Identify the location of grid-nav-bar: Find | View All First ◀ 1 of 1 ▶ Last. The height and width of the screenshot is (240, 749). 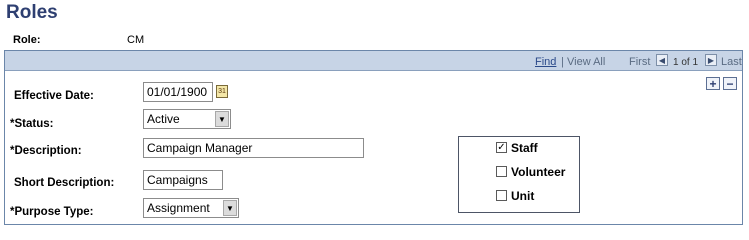
(373, 61).